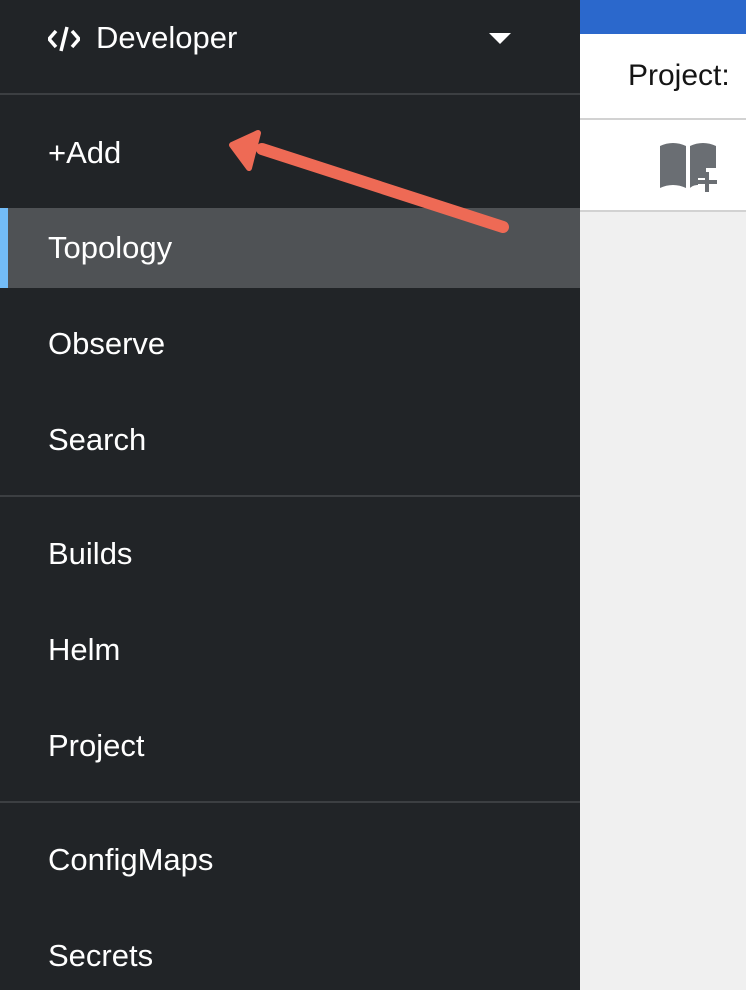  Describe the element at coordinates (101, 955) in the screenshot. I see `nav-item-label: Secrets` at that location.